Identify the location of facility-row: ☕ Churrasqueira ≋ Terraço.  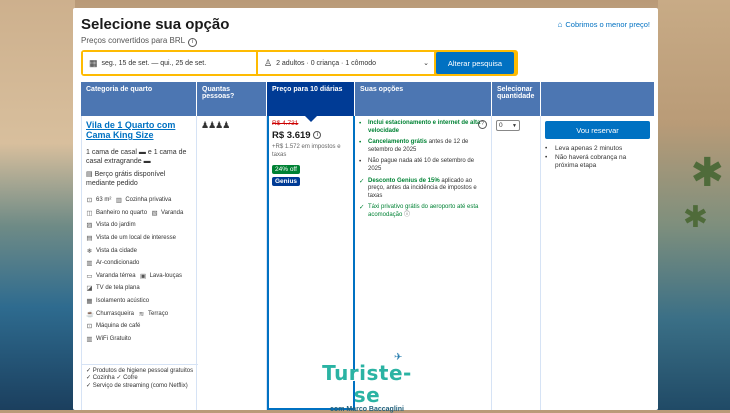
(141, 313).